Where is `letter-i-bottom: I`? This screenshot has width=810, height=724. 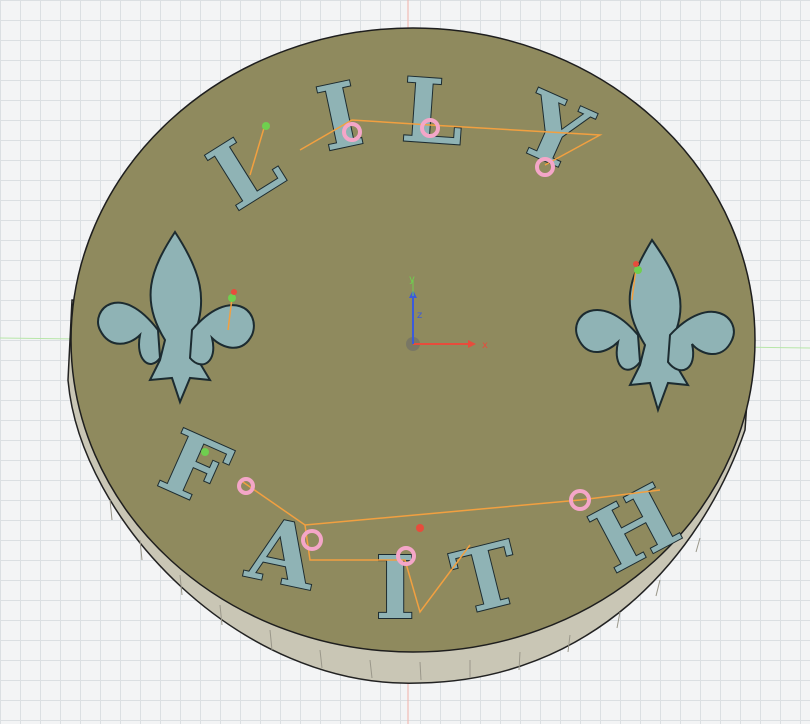
letter-i-bottom: I is located at coordinates (395, 588).